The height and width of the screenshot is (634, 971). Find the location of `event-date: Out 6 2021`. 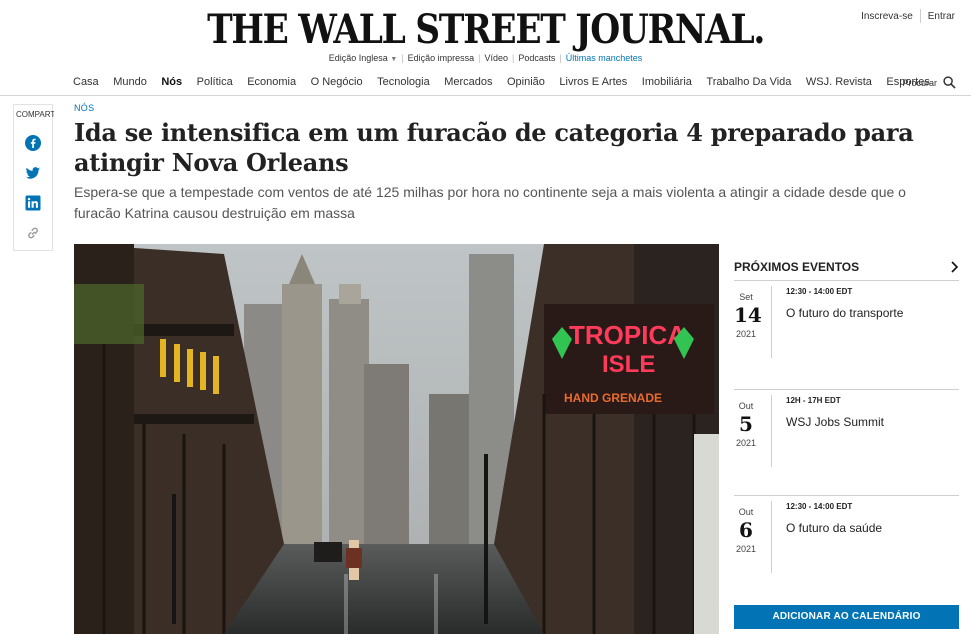

event-date: Out 6 2021 is located at coordinates (746, 530).